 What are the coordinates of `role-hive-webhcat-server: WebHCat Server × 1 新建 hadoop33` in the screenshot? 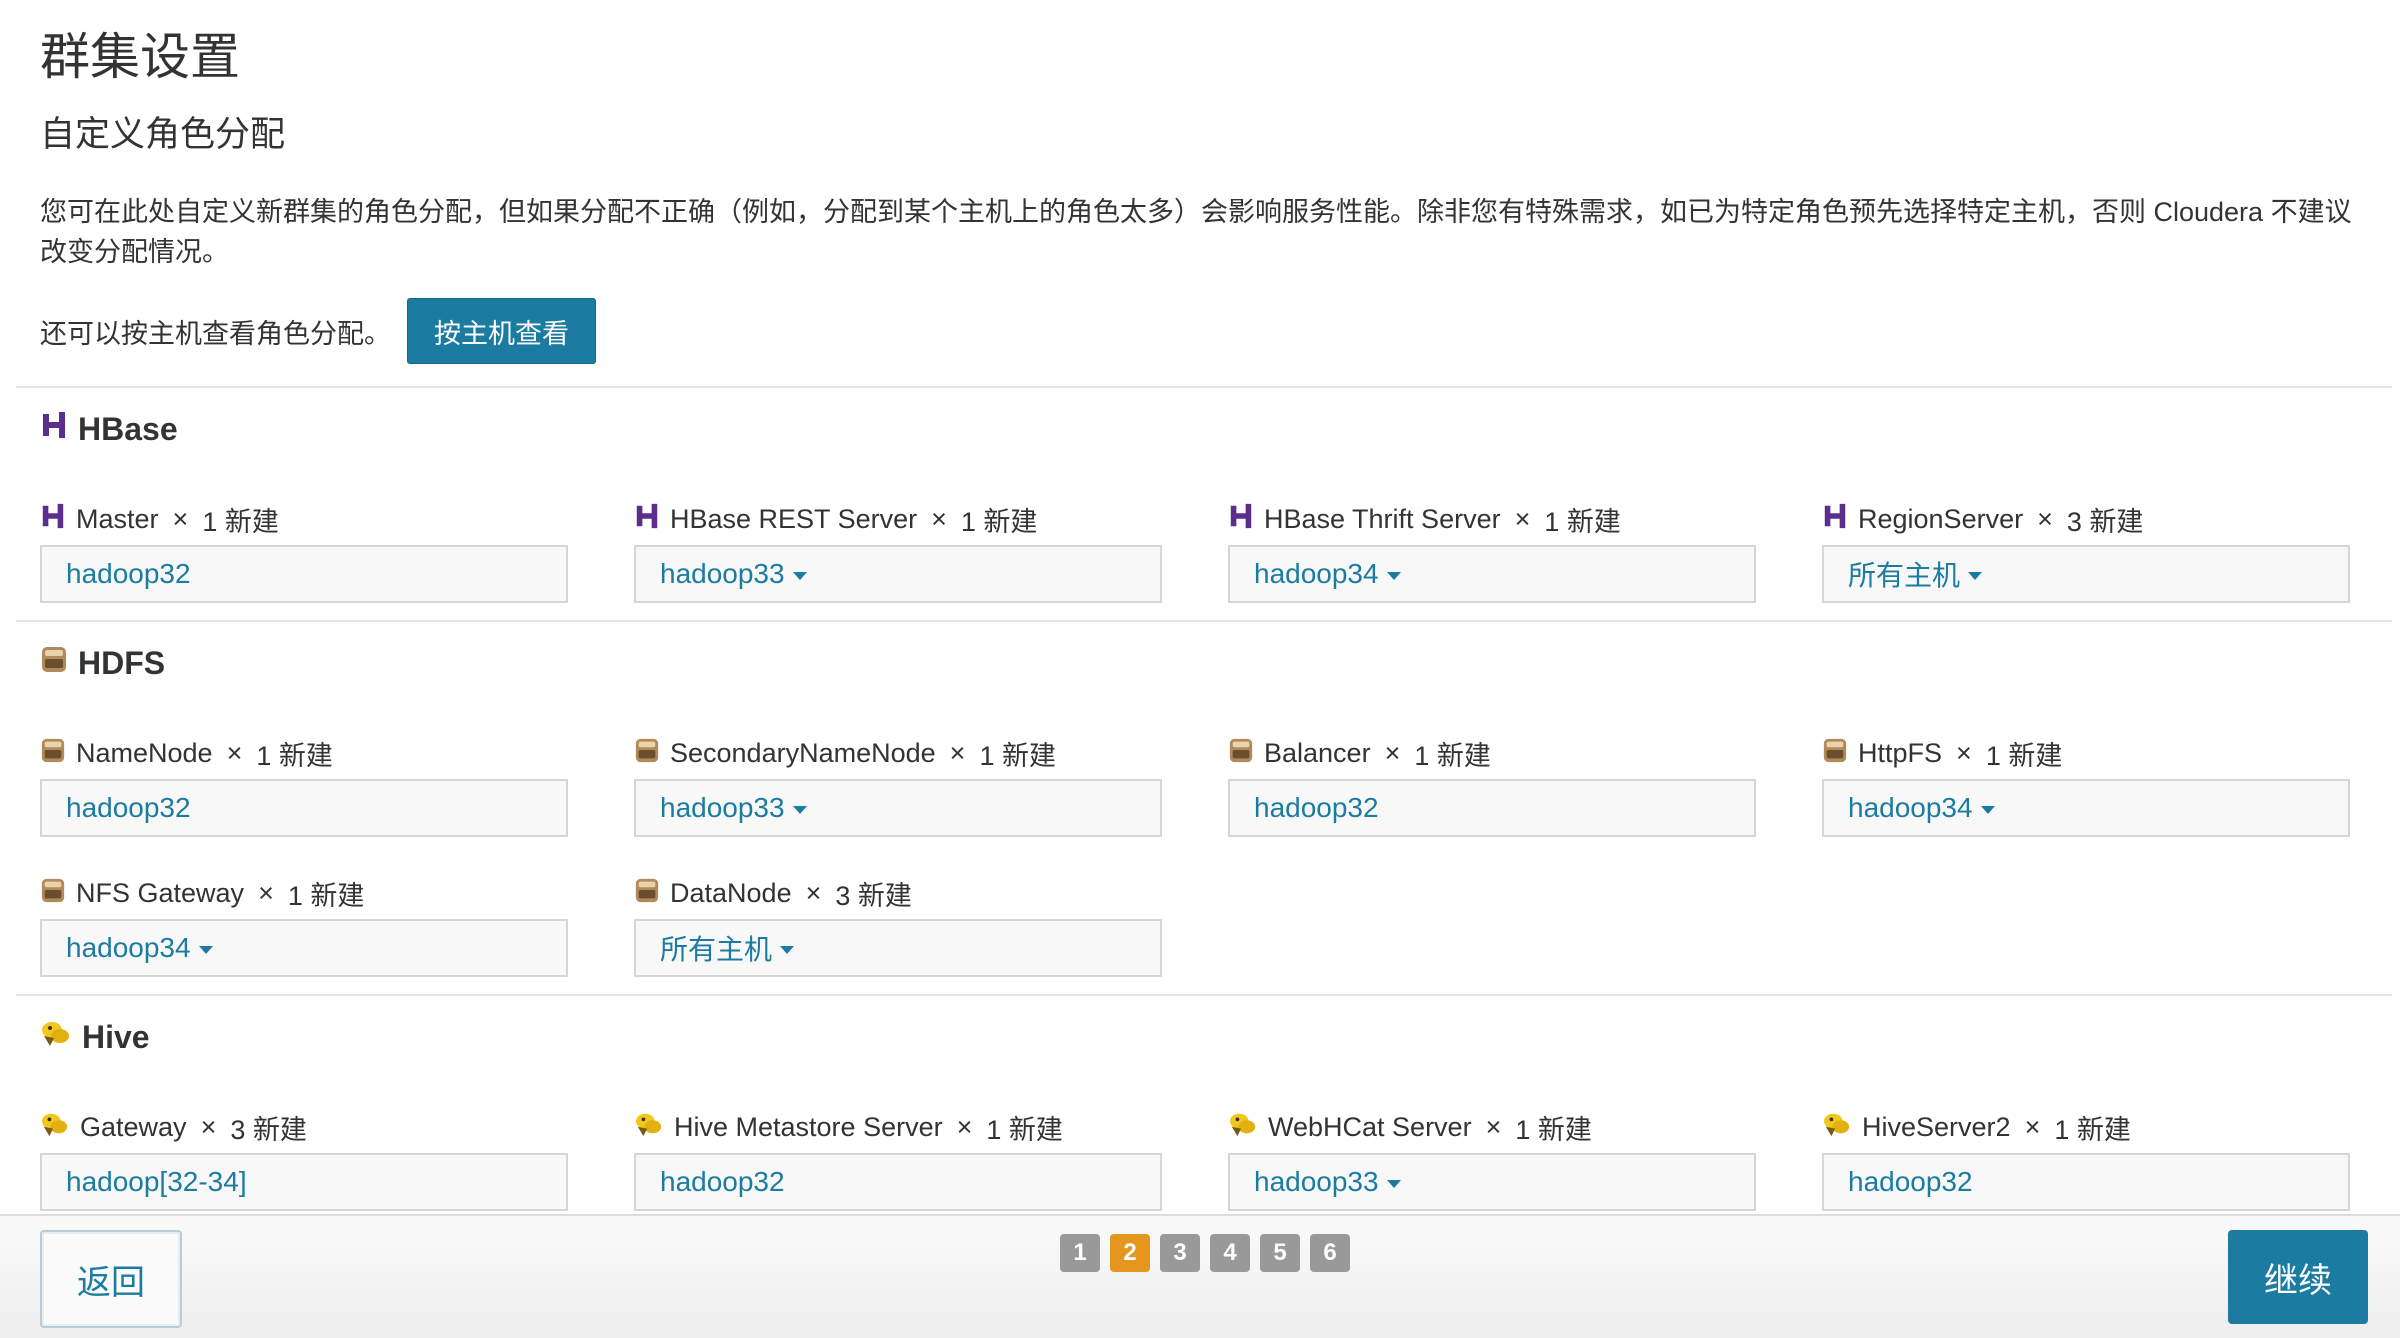 It's located at (1492, 1159).